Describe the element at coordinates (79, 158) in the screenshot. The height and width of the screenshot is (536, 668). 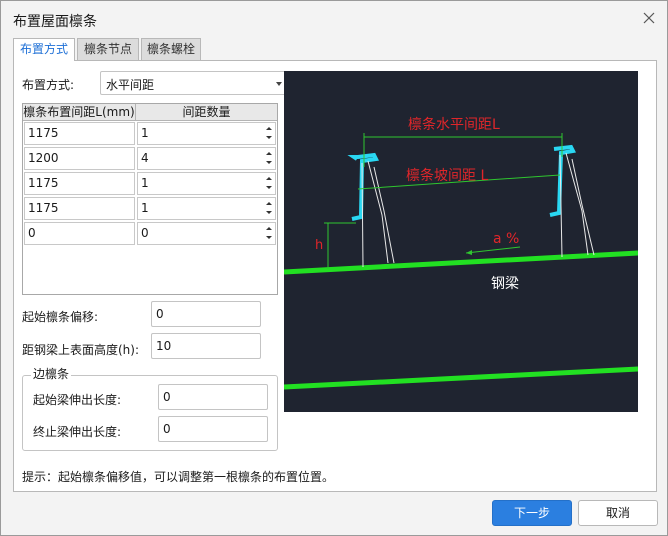
I see `spacing-cell: 1200` at that location.